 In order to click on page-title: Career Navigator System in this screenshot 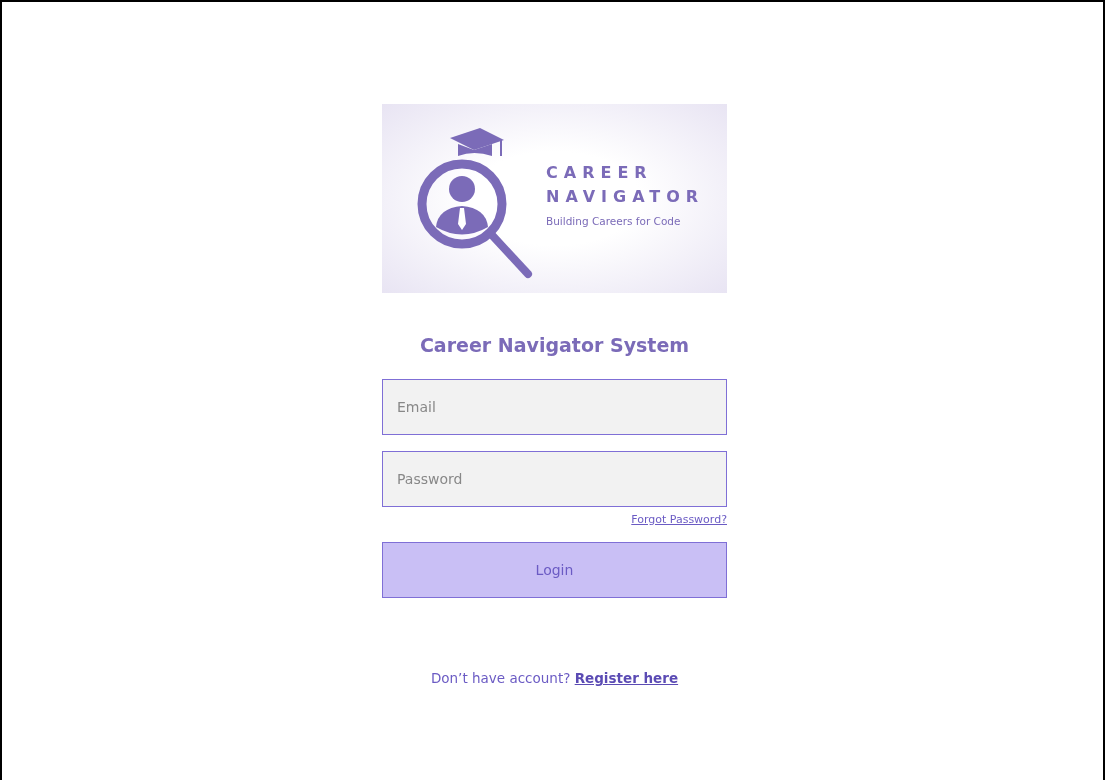, I will do `click(554, 345)`.